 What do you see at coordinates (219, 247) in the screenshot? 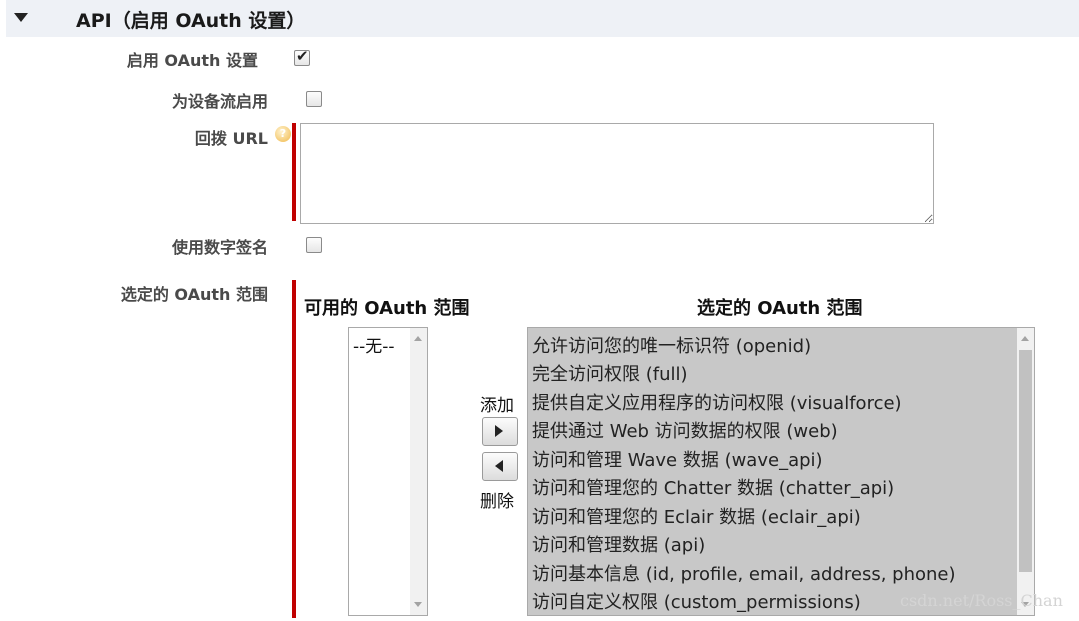
I see `digital-signature-label: 使用数字签名` at bounding box center [219, 247].